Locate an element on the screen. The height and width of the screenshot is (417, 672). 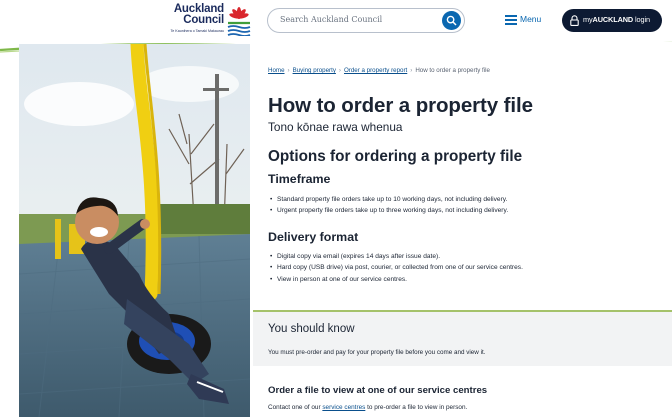
breadcrumb-link-home: Home is located at coordinates (276, 70).